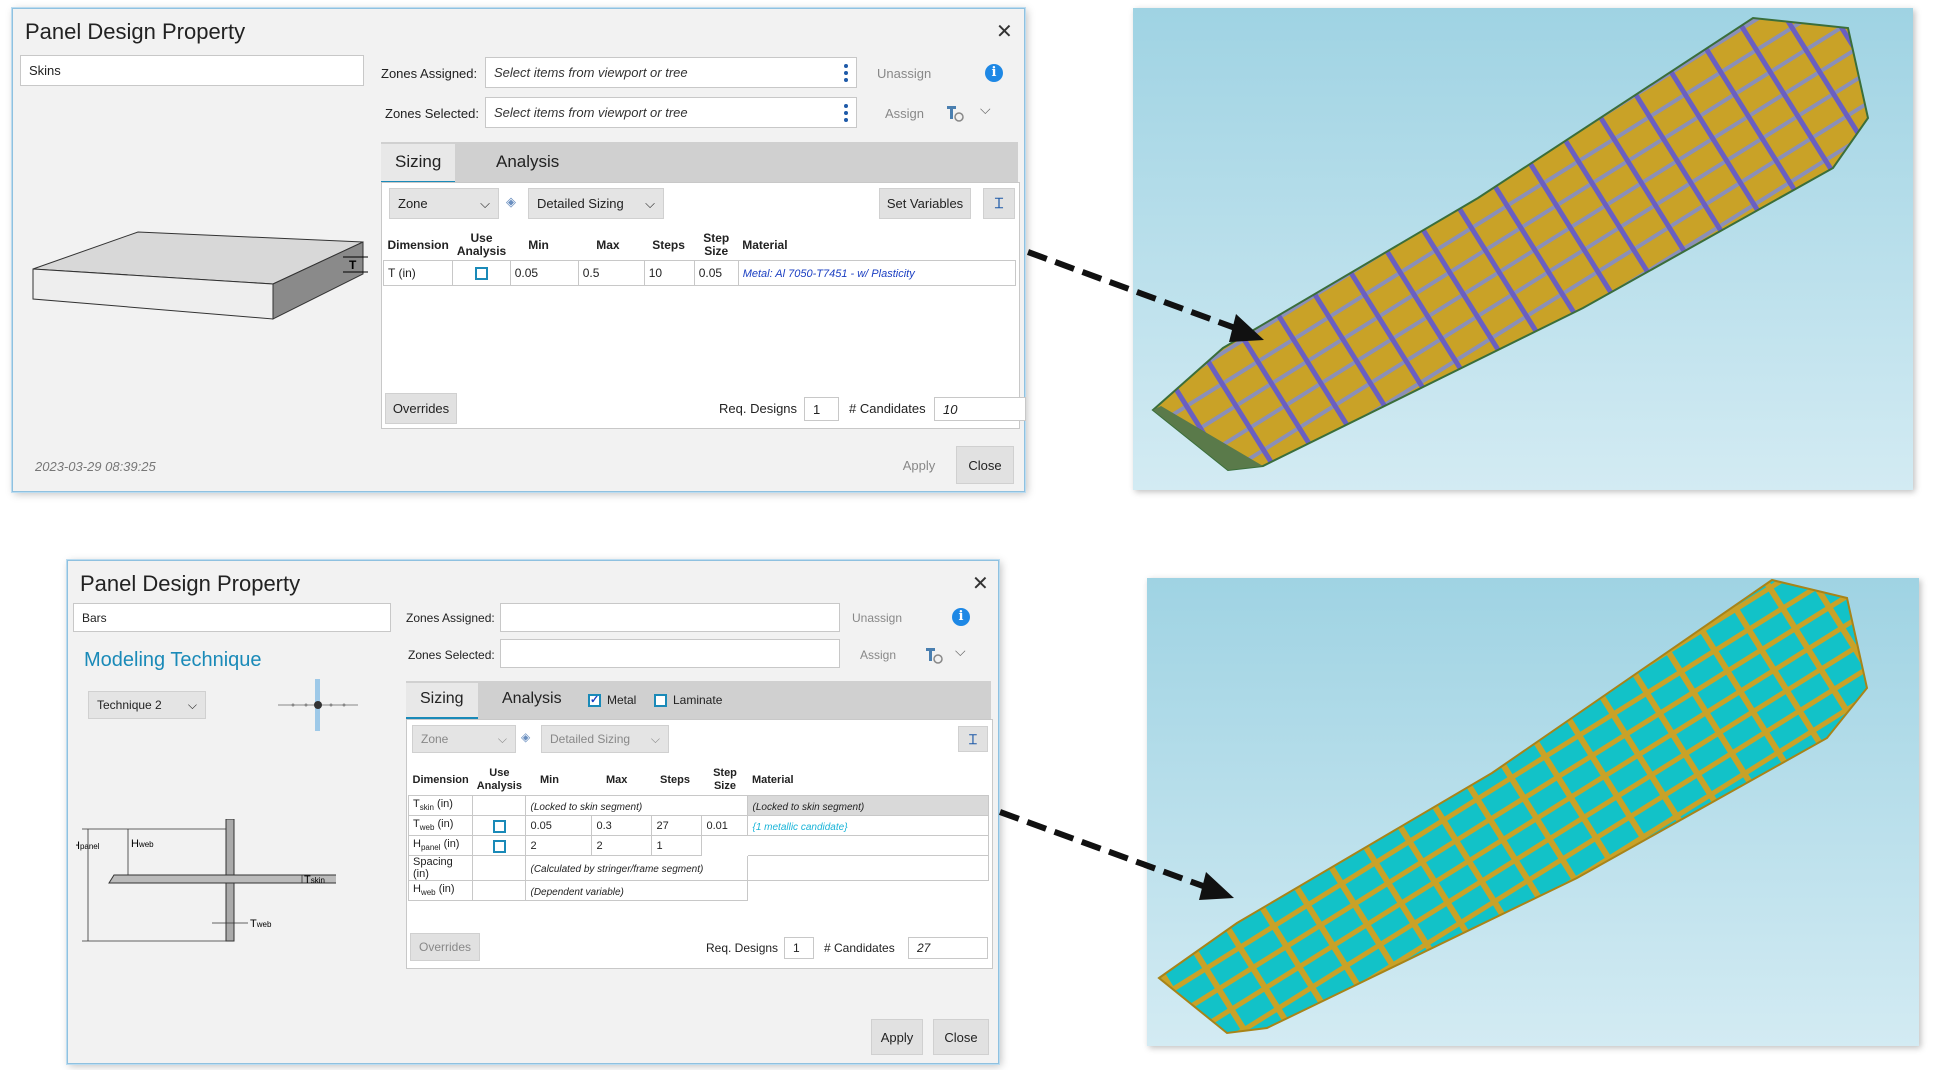 The height and width of the screenshot is (1070, 1937). I want to click on candidates-input: 10, so click(980, 409).